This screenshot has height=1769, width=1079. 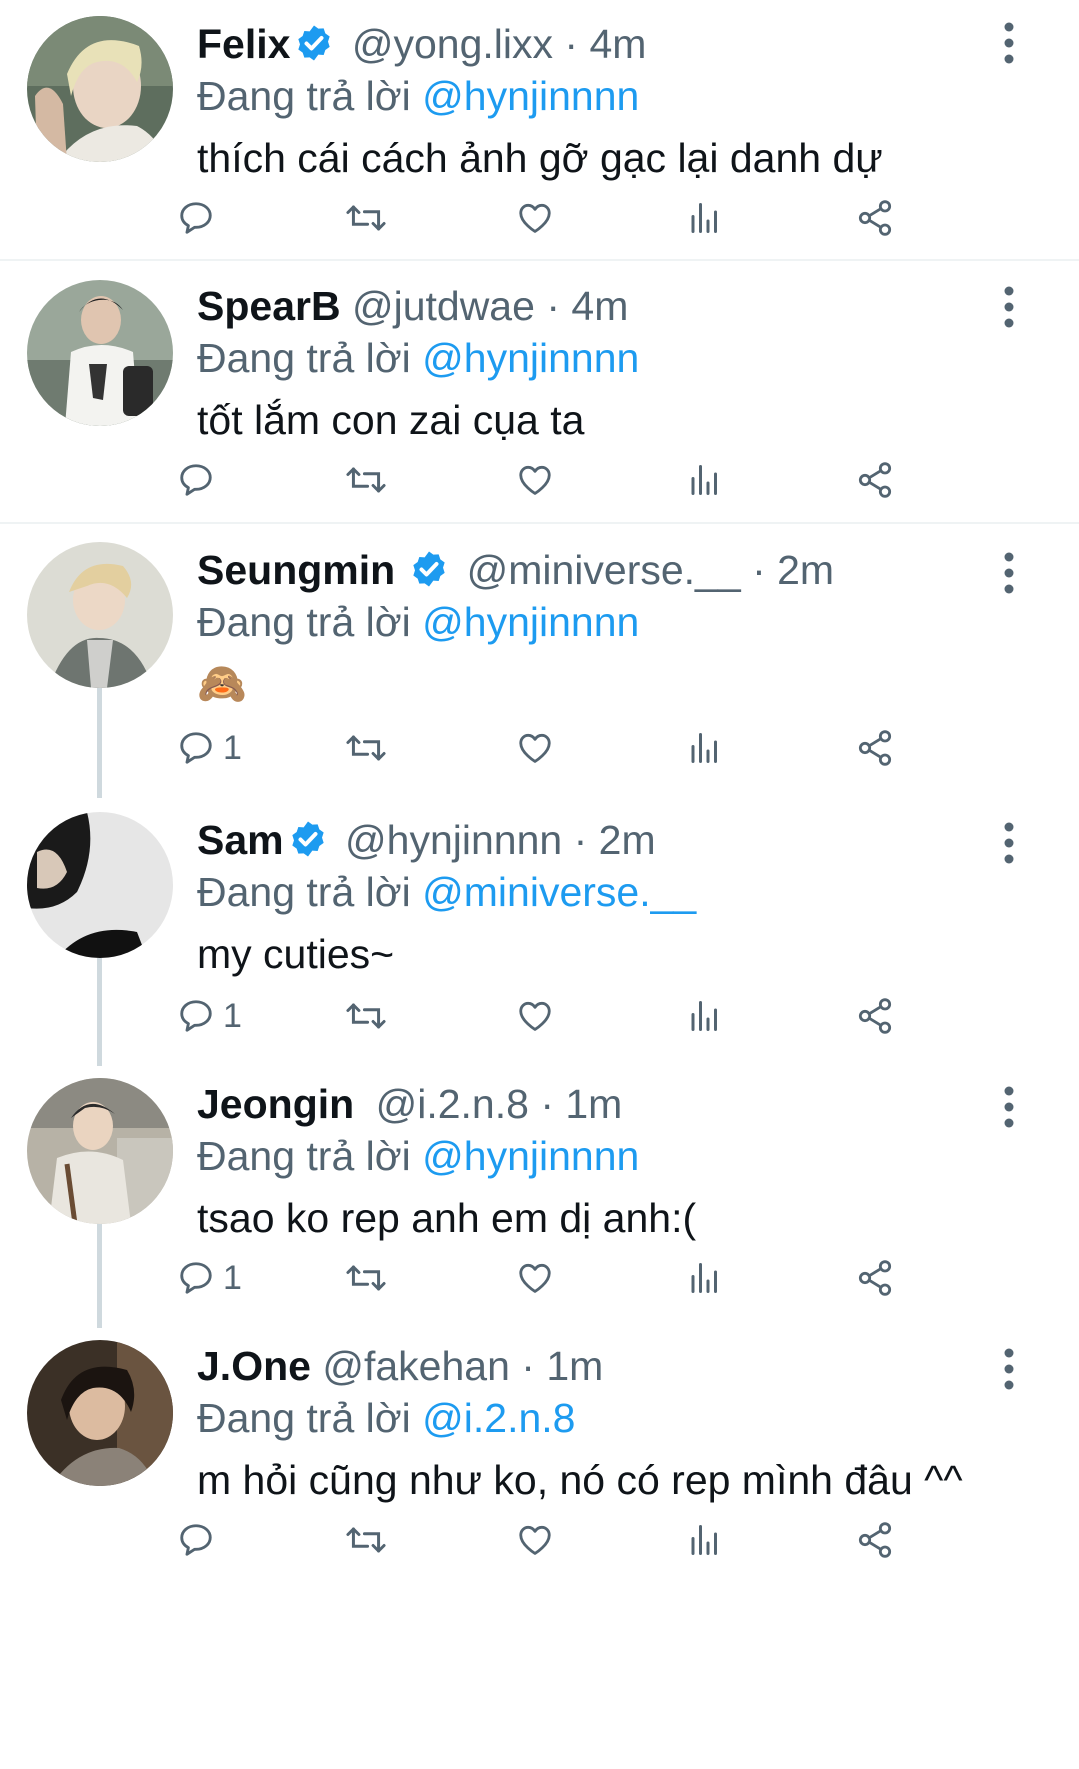 I want to click on handle: @fakehan, so click(x=416, y=1366).